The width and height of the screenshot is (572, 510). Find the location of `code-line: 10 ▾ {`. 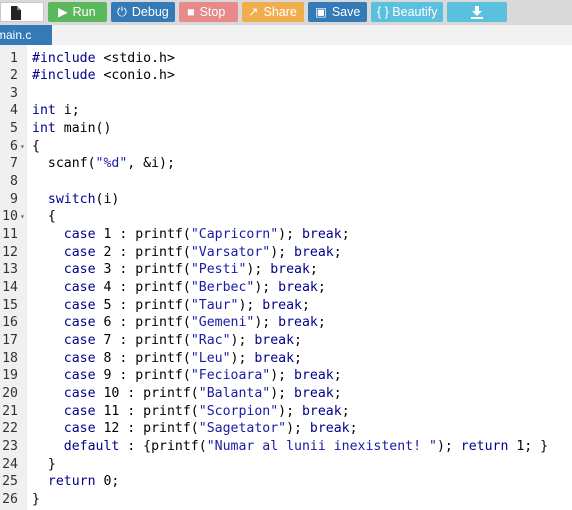

code-line: 10 ▾ { is located at coordinates (286, 217).